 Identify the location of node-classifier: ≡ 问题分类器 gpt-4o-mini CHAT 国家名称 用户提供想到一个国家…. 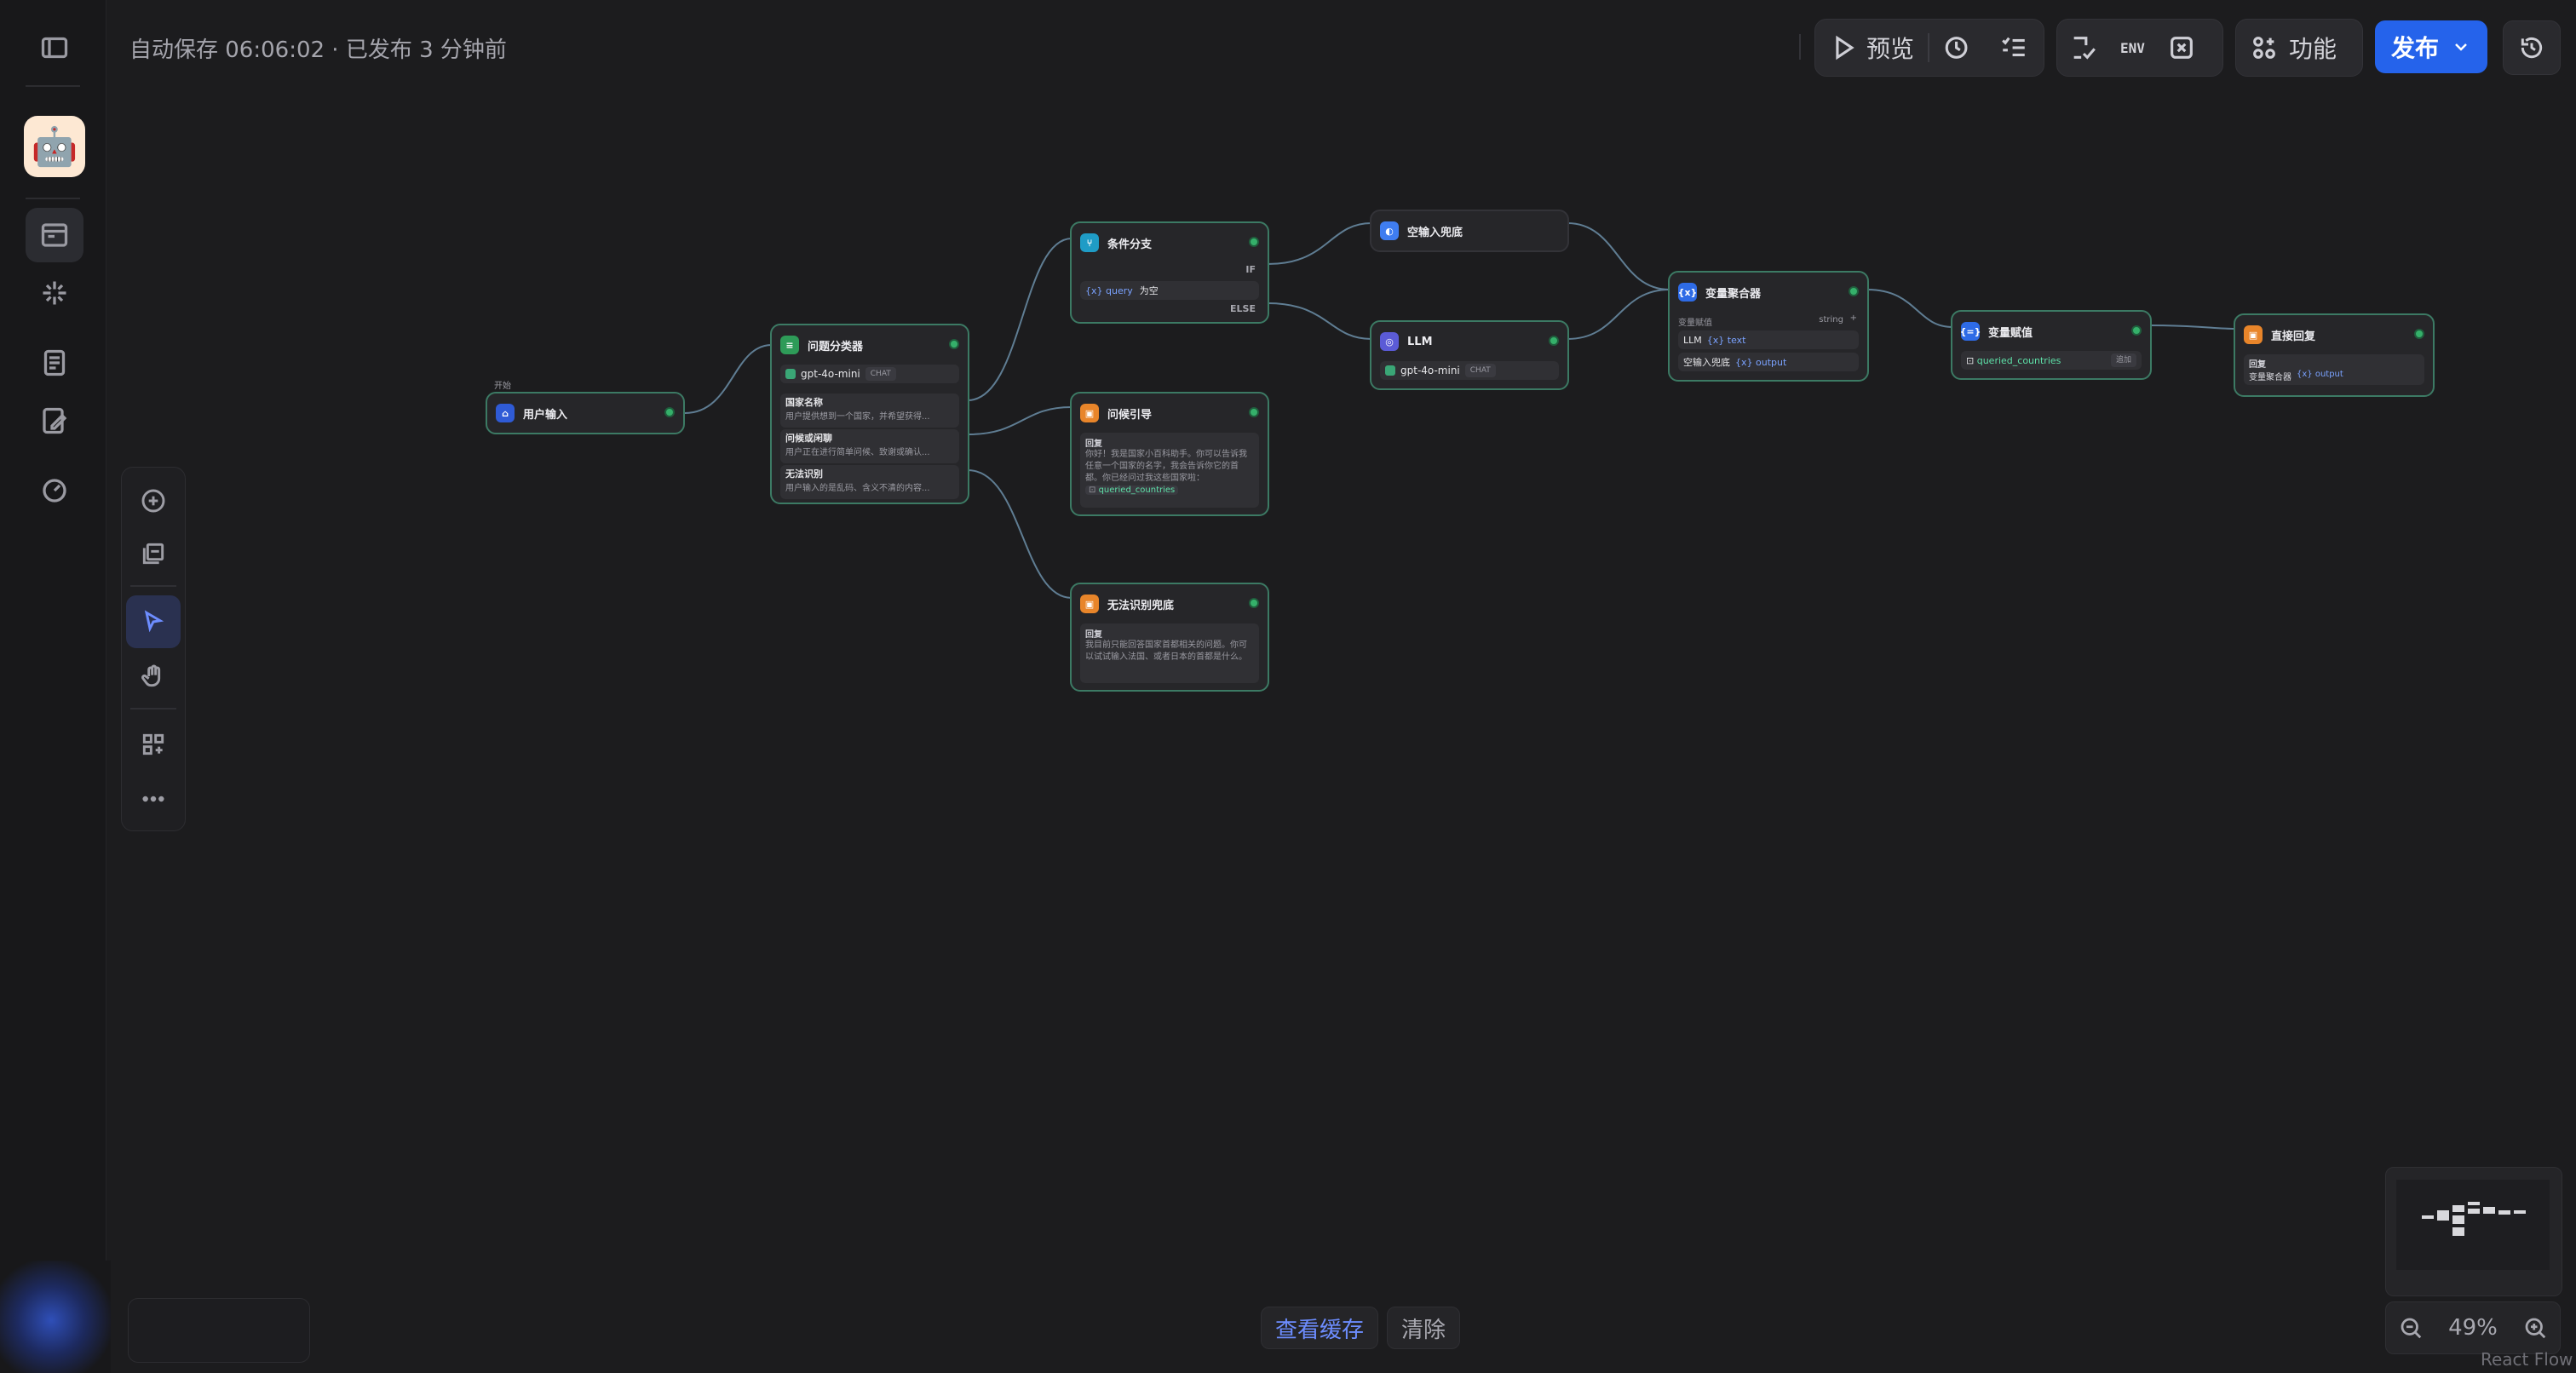
(869, 414).